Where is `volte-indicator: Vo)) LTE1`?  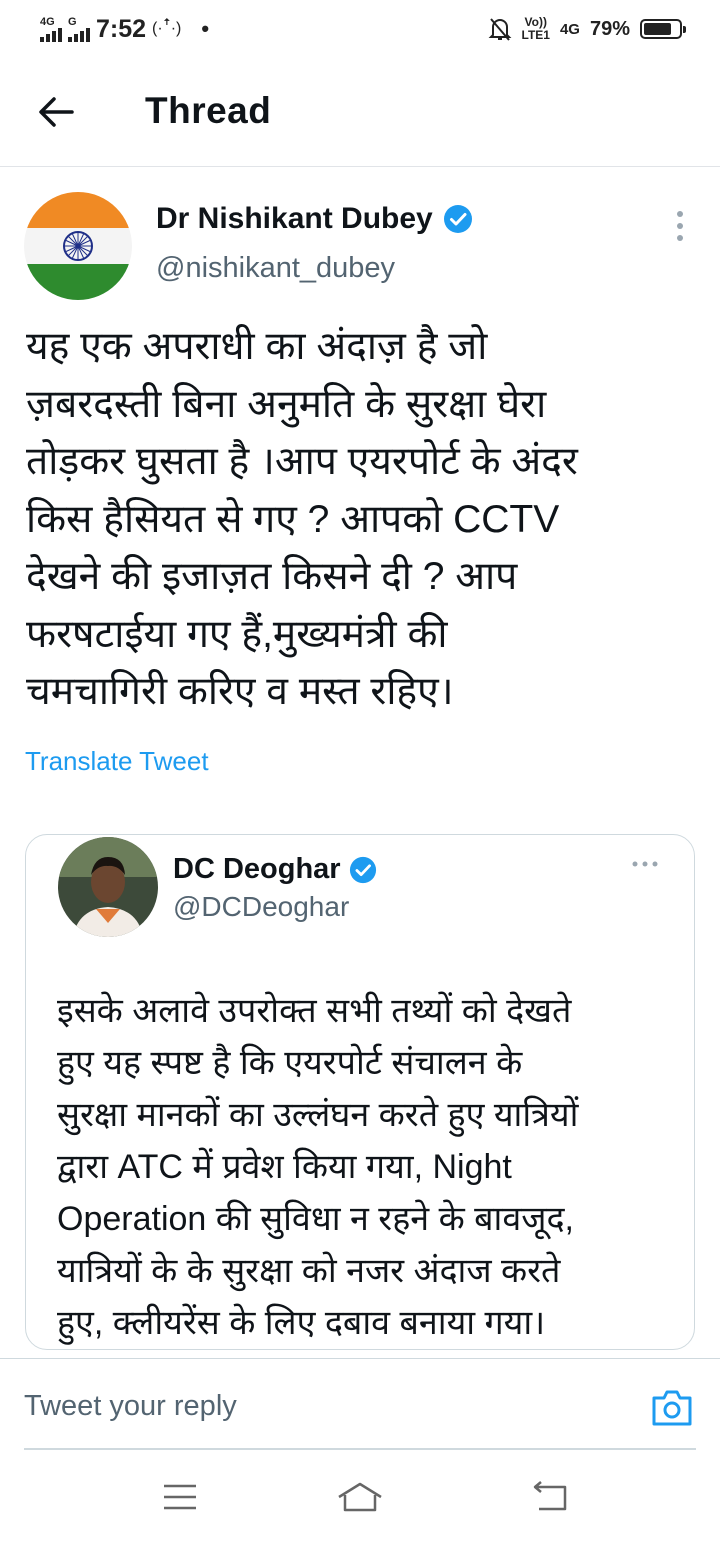
volte-indicator: Vo)) LTE1 is located at coordinates (536, 29).